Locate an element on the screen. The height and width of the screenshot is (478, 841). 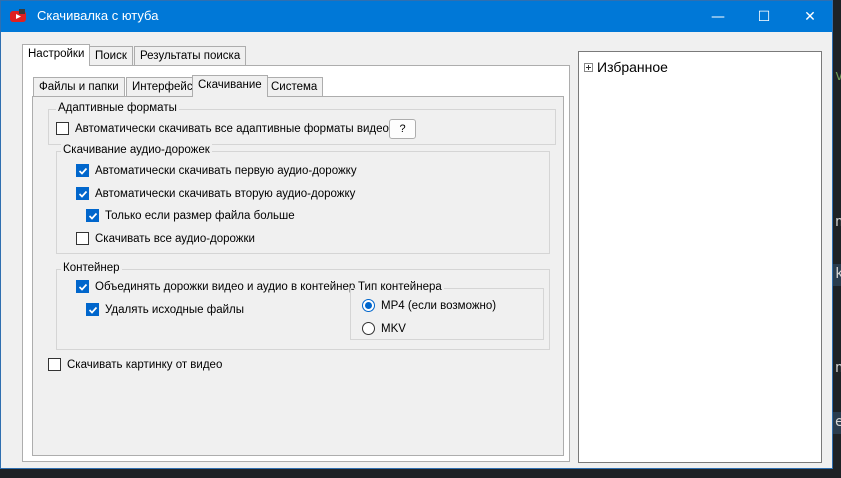
close-icon: ✕ is located at coordinates (810, 16).